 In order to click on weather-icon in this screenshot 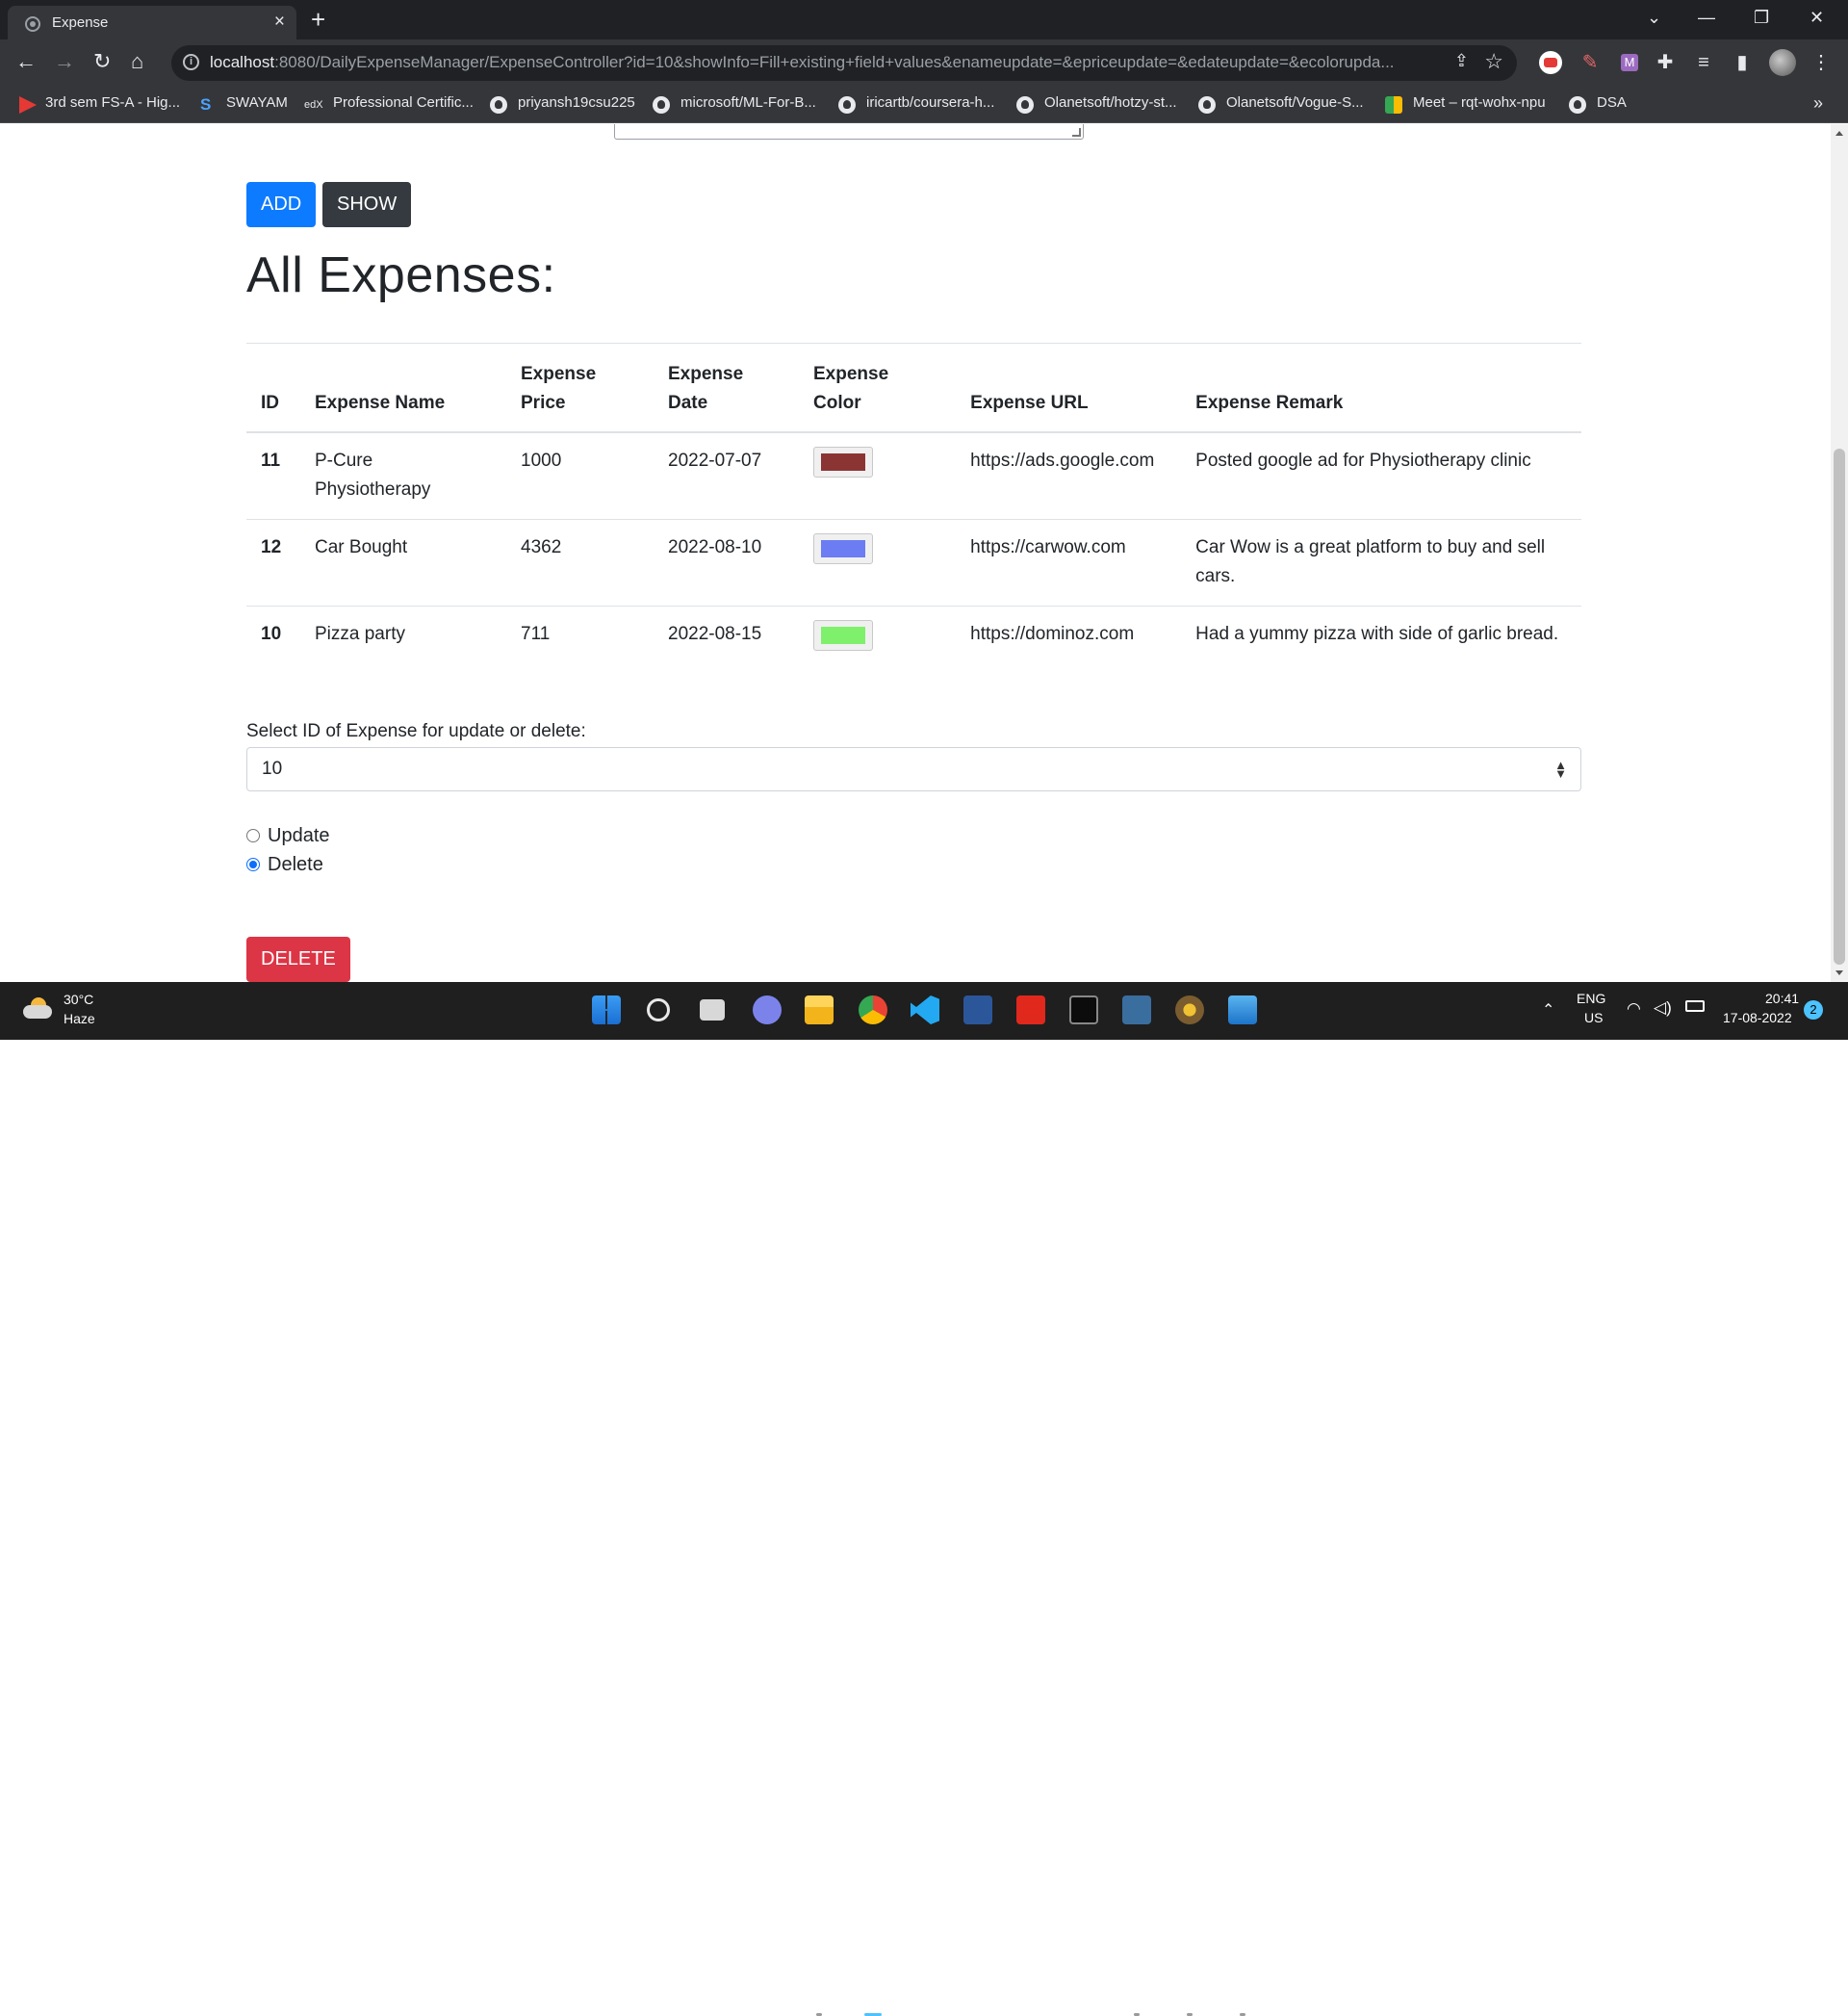, I will do `click(37, 1009)`.